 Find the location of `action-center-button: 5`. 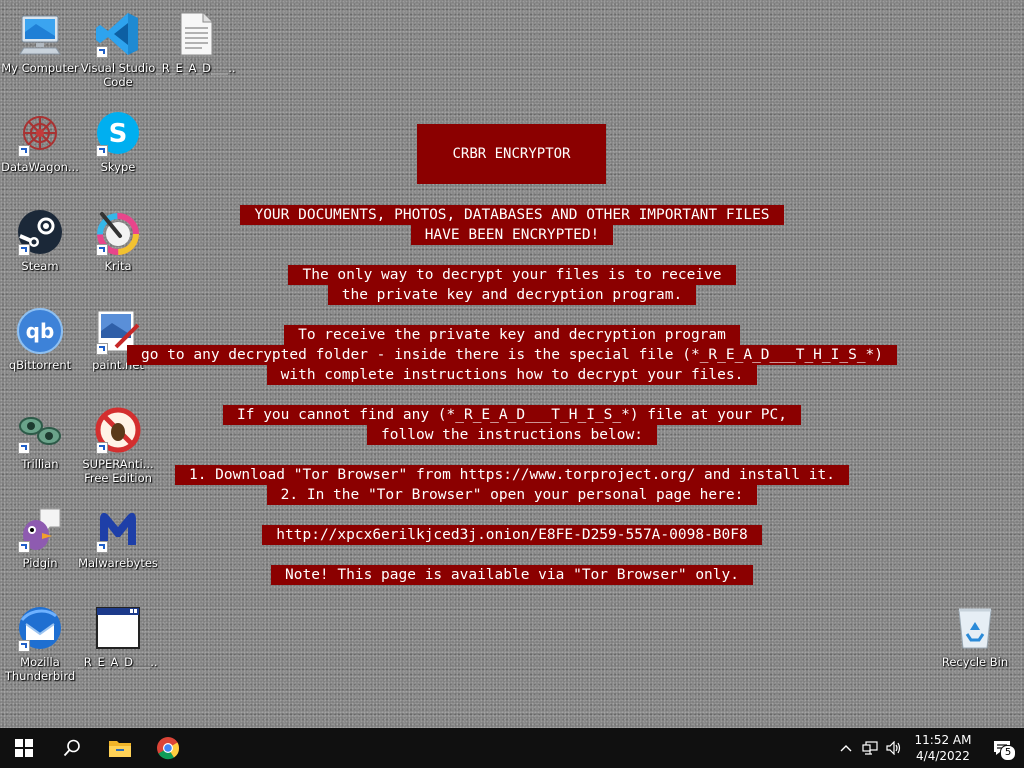

action-center-button: 5 is located at coordinates (1002, 748).